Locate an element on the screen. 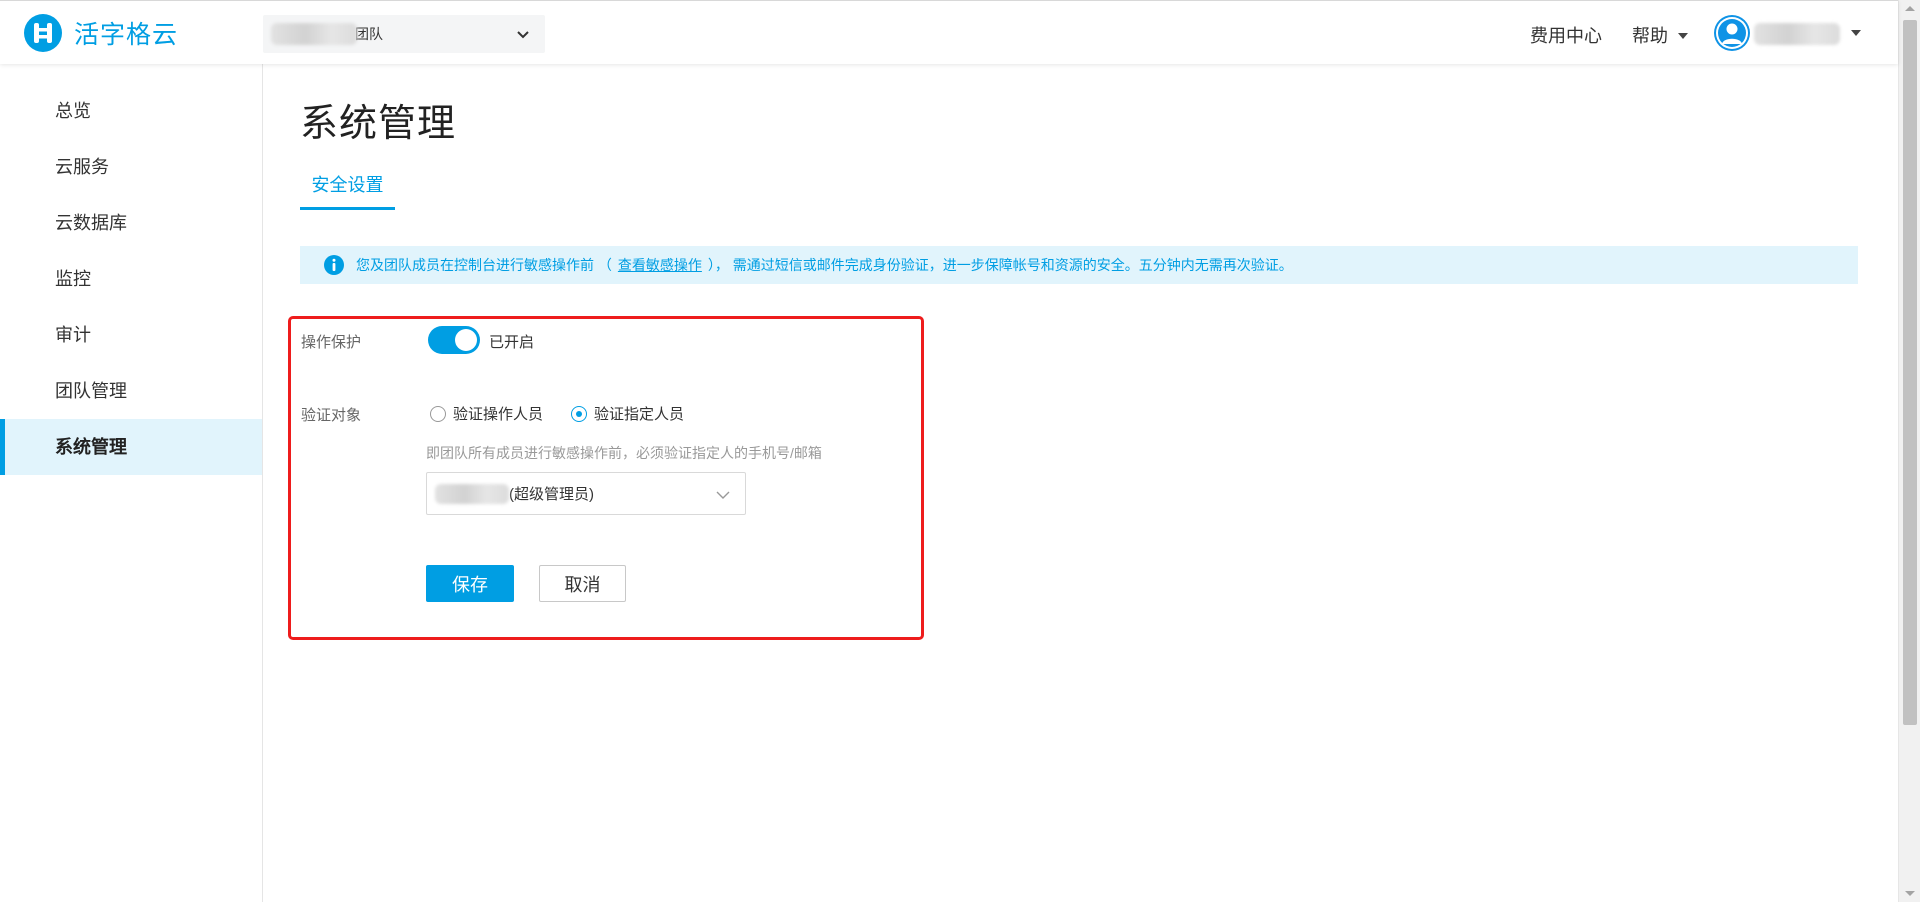 This screenshot has height=902, width=1920. tab-label: 安全设置 is located at coordinates (347, 185).